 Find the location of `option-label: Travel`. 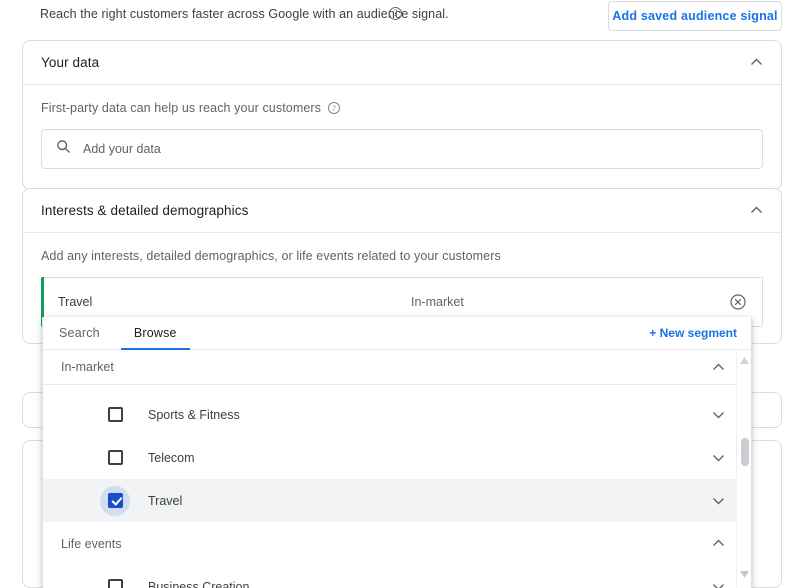

option-label: Travel is located at coordinates (165, 500).